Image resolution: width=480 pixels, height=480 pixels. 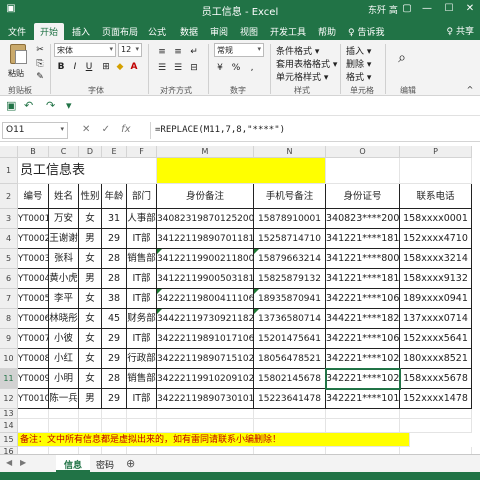 I want to click on paste-button: 粘贴, so click(x=18, y=61).